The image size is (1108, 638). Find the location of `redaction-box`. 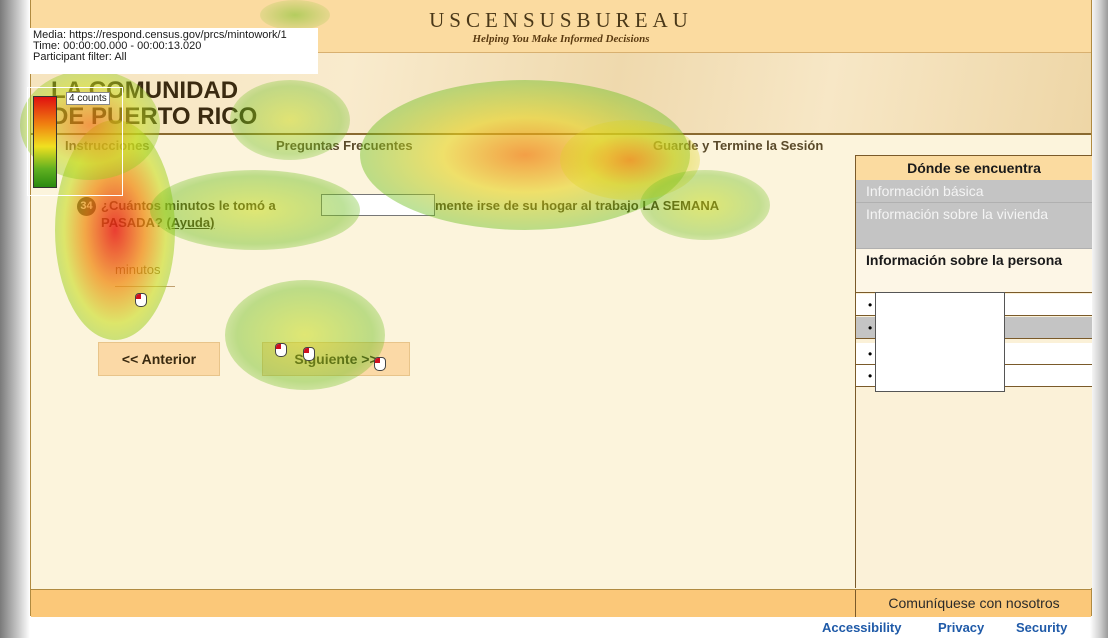

redaction-box is located at coordinates (940, 342).